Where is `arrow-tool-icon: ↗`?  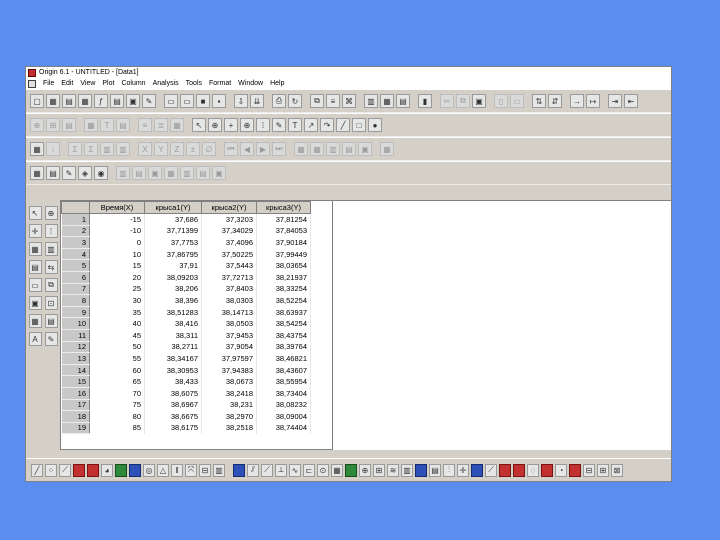
arrow-tool-icon: ↗ is located at coordinates (311, 125).